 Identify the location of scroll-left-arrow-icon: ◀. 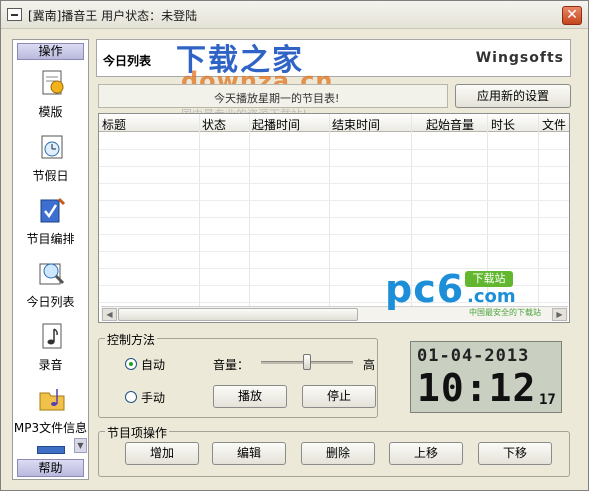
(109, 314).